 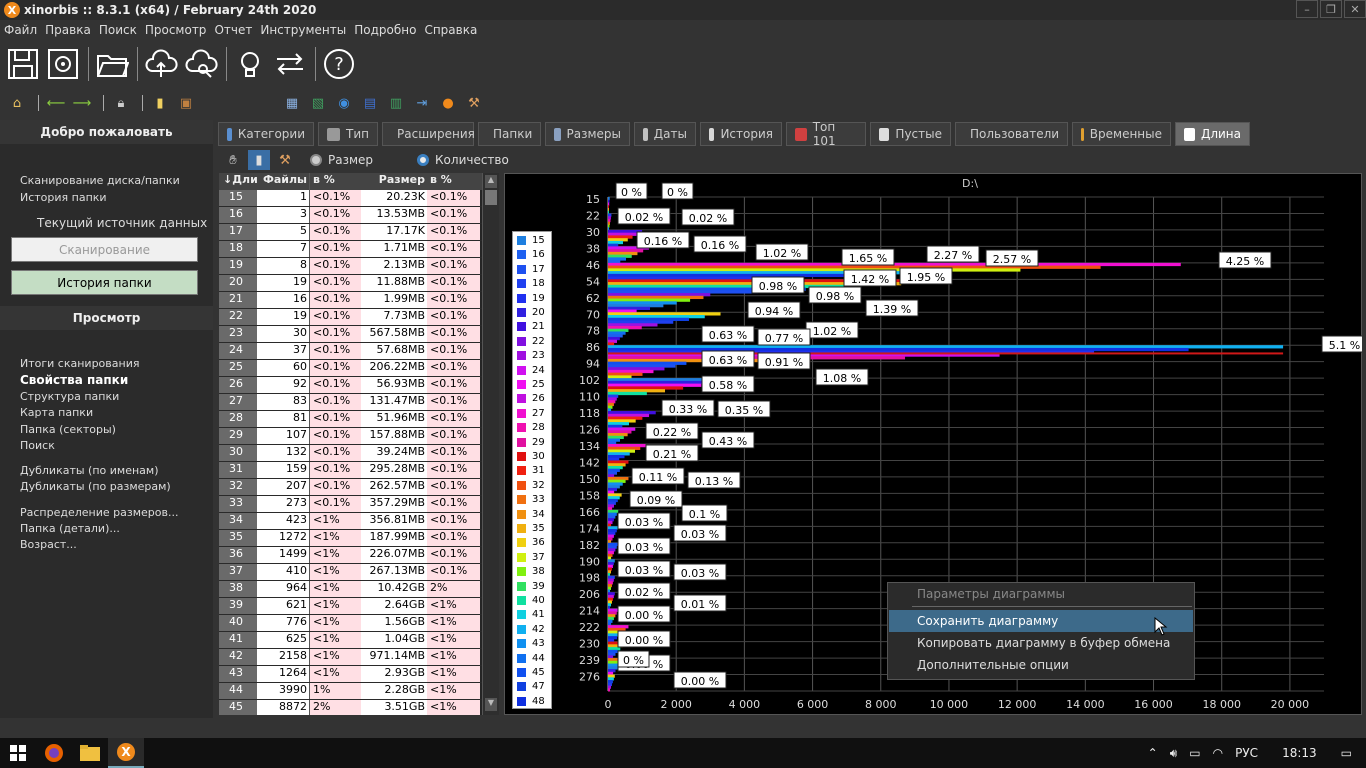 What do you see at coordinates (79, 363) in the screenshot?
I see `view-link-summary: Итоги сканирования` at bounding box center [79, 363].